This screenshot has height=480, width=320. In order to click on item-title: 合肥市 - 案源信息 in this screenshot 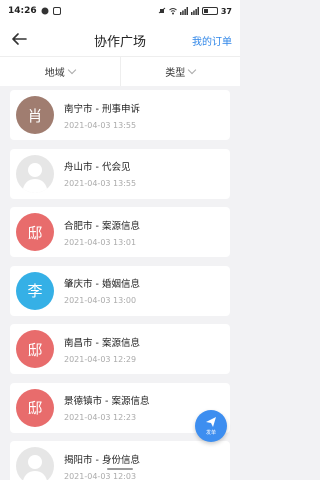, I will do `click(102, 226)`.